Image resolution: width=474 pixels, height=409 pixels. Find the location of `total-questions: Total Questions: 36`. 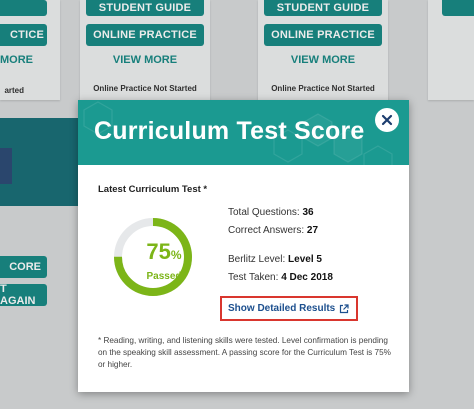

total-questions: Total Questions: 36 is located at coordinates (271, 212).